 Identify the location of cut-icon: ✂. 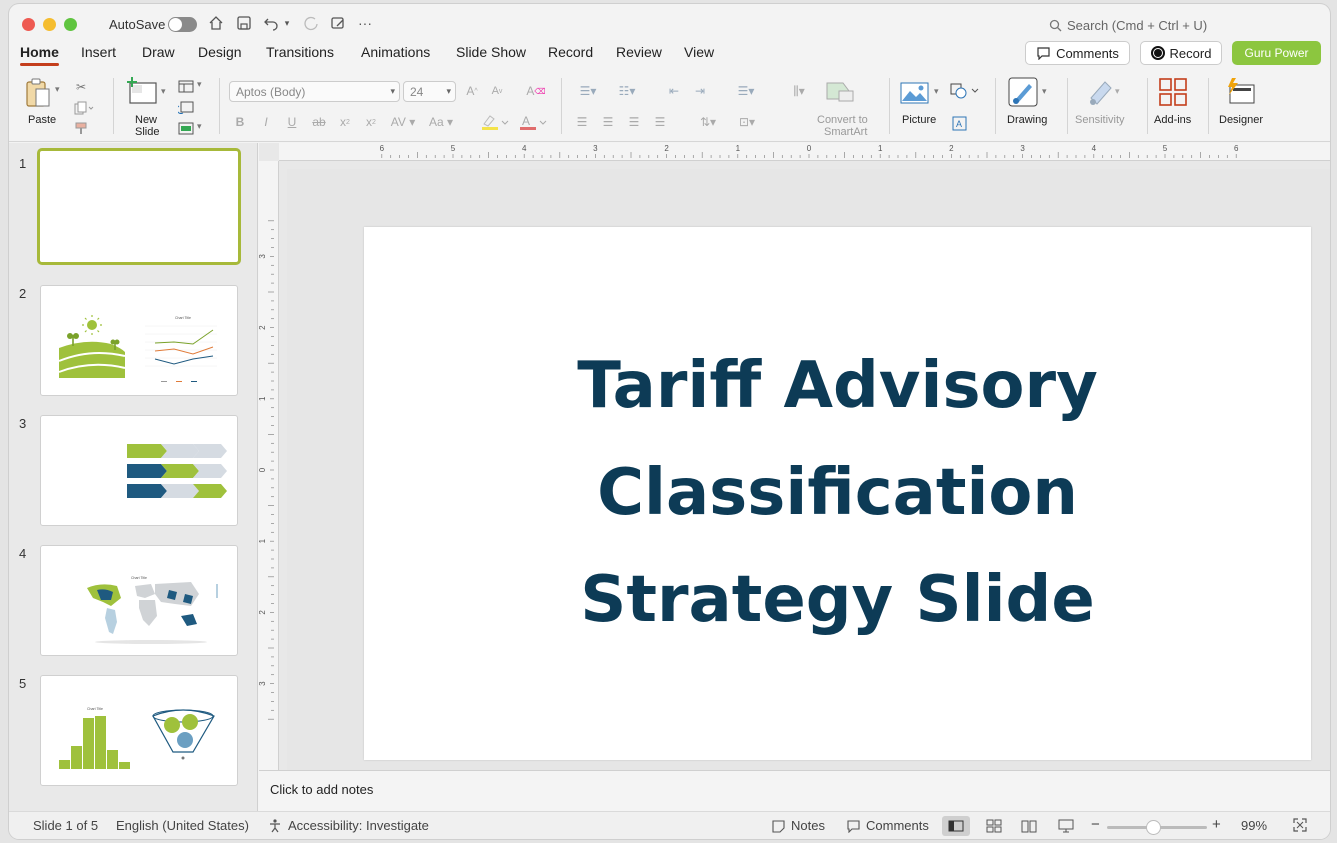
(81, 87).